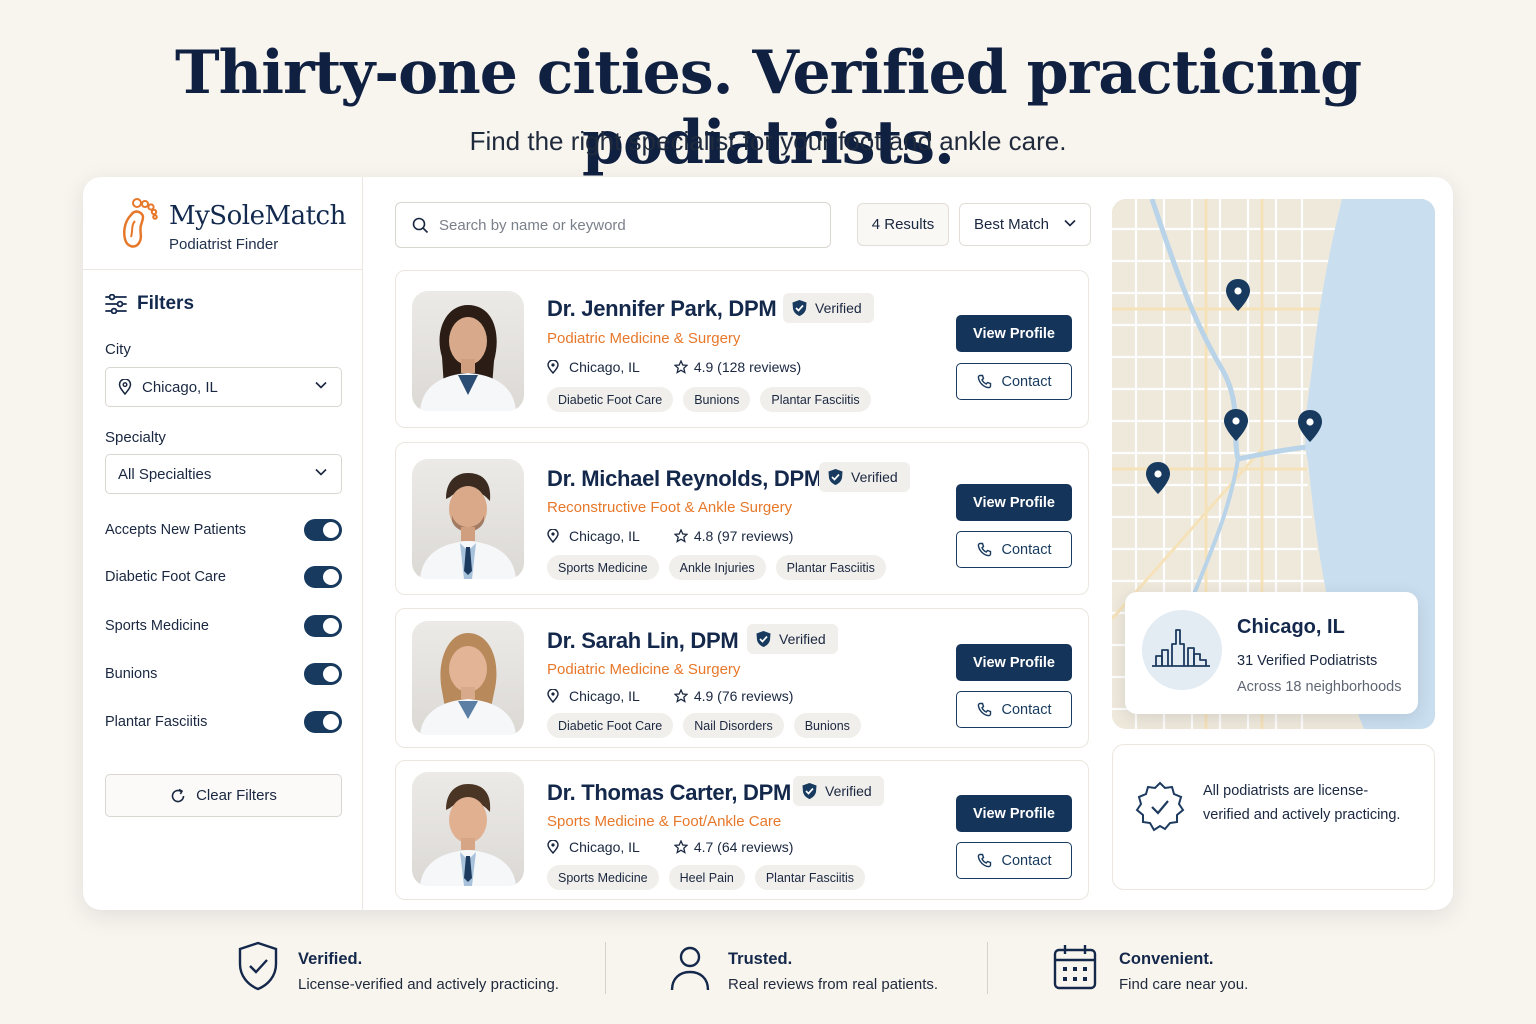 This screenshot has width=1536, height=1024. What do you see at coordinates (743, 696) in the screenshot?
I see `doctor-rating: 4.9 (76 reviews)` at bounding box center [743, 696].